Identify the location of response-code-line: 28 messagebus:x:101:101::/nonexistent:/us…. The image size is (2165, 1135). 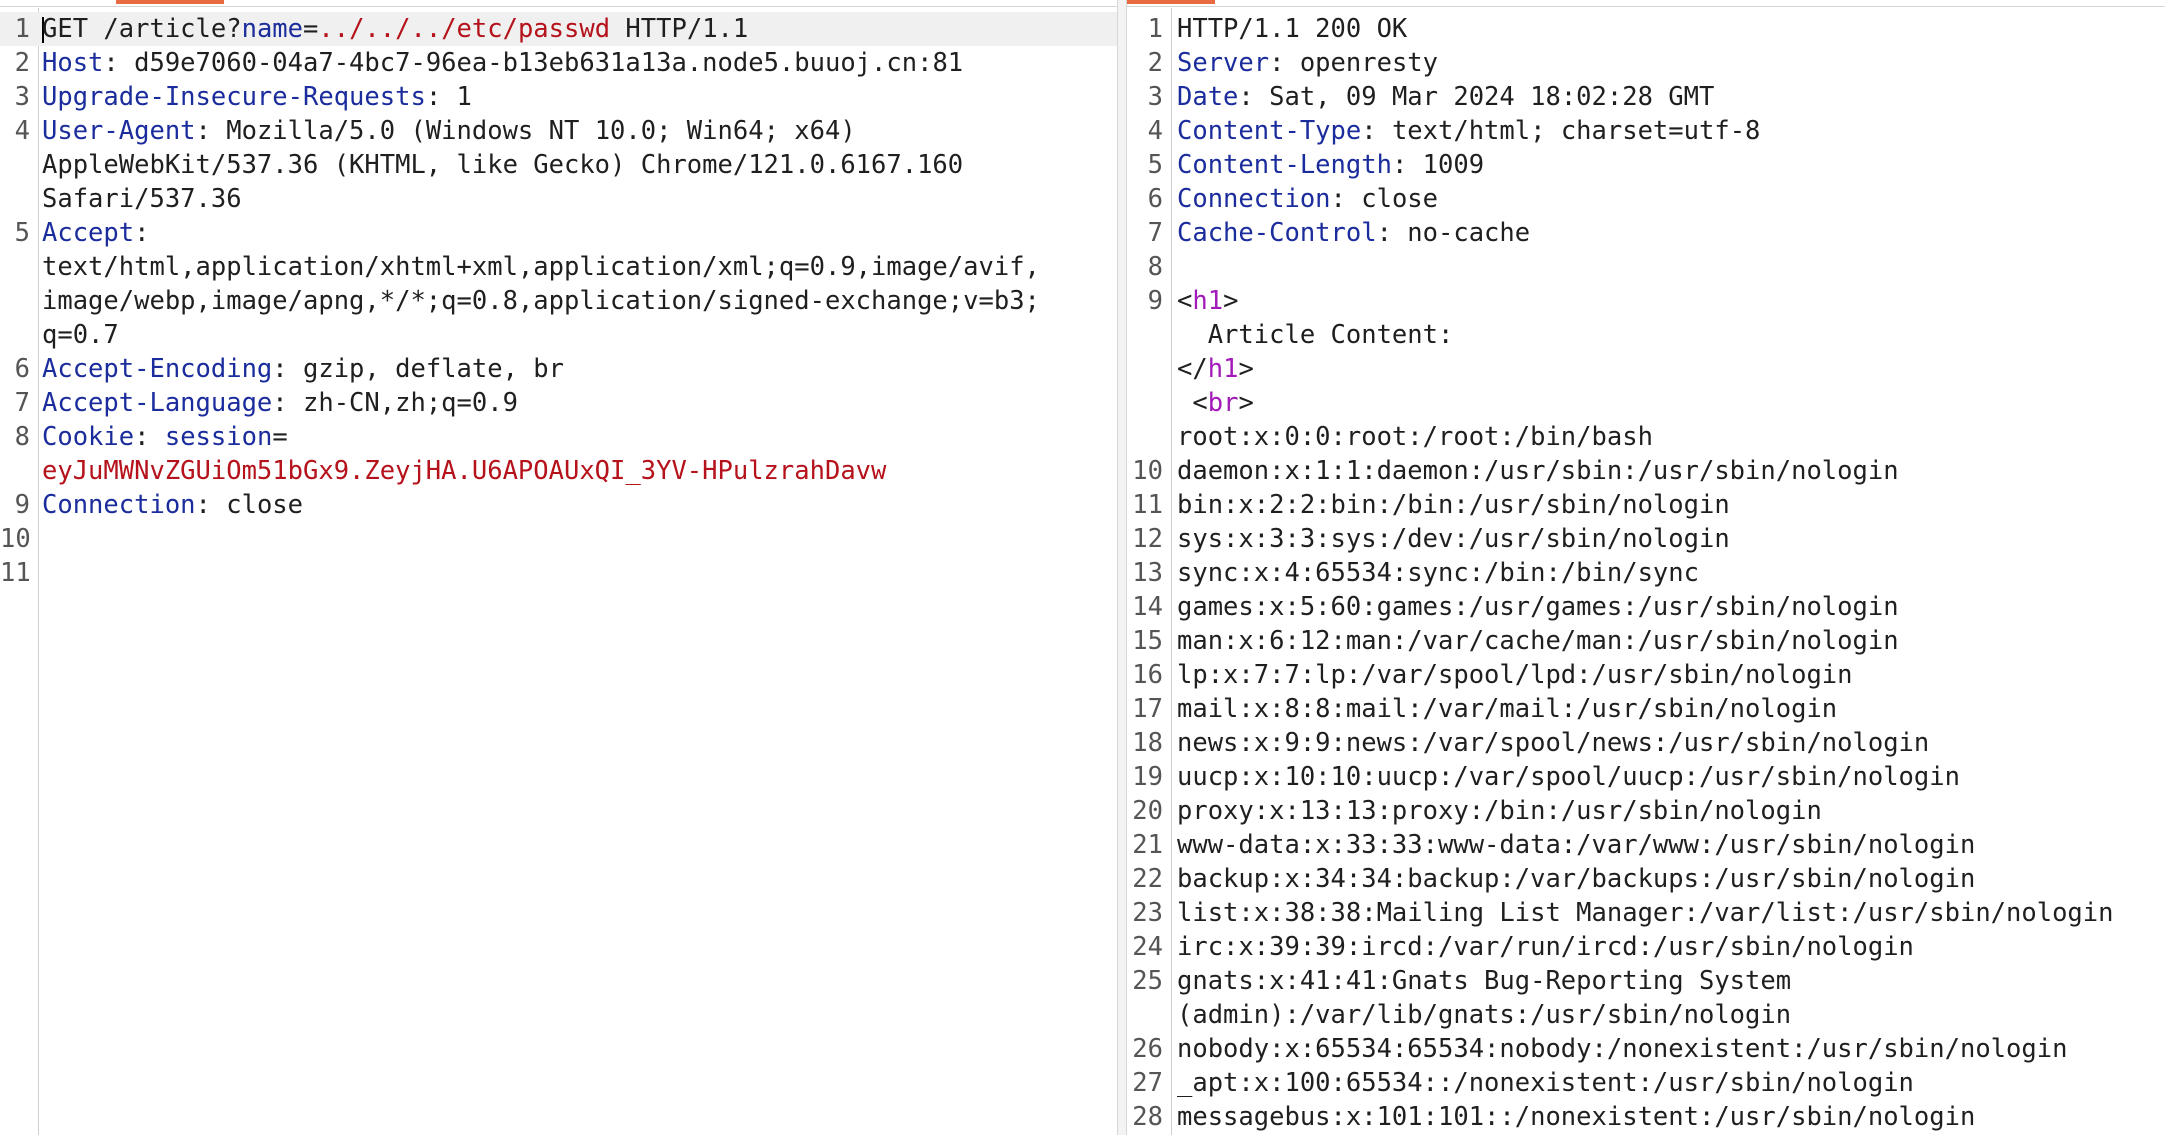
(1646, 1117).